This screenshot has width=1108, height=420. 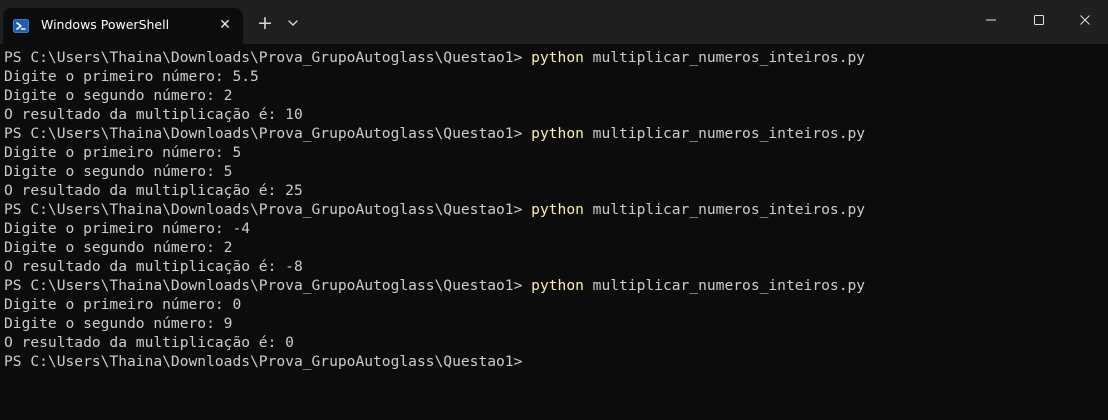 I want to click on minimize-icon, so click(x=991, y=20).